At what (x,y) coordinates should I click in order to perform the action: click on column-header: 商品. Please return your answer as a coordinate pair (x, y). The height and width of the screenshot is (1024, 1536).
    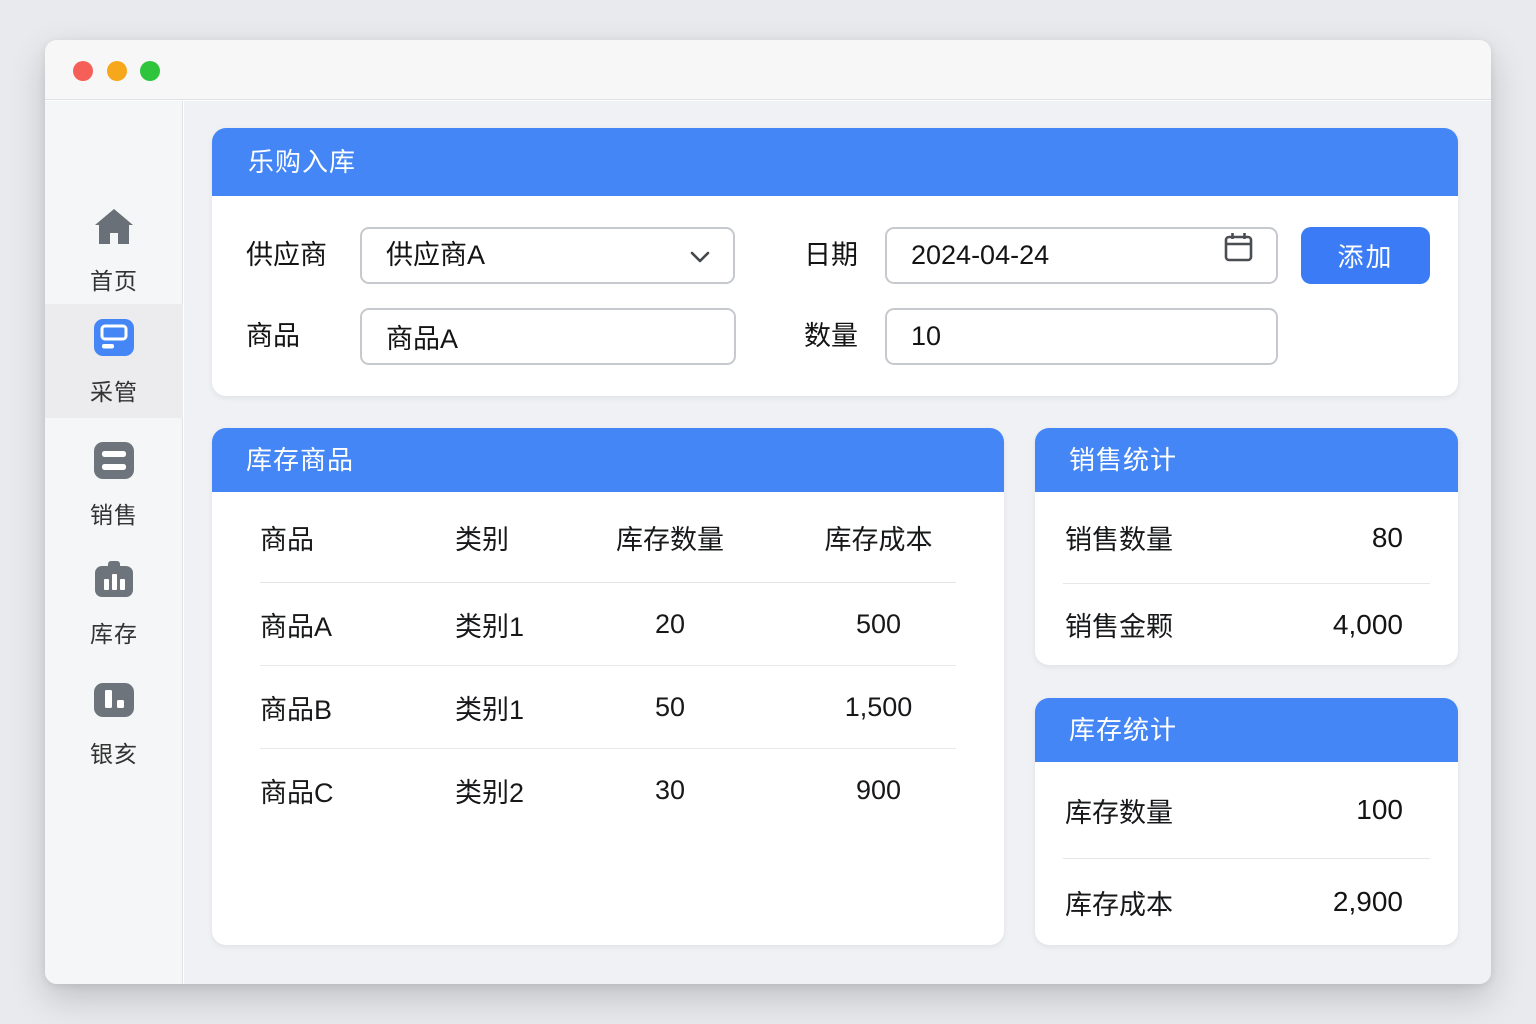
    Looking at the image, I should click on (287, 539).